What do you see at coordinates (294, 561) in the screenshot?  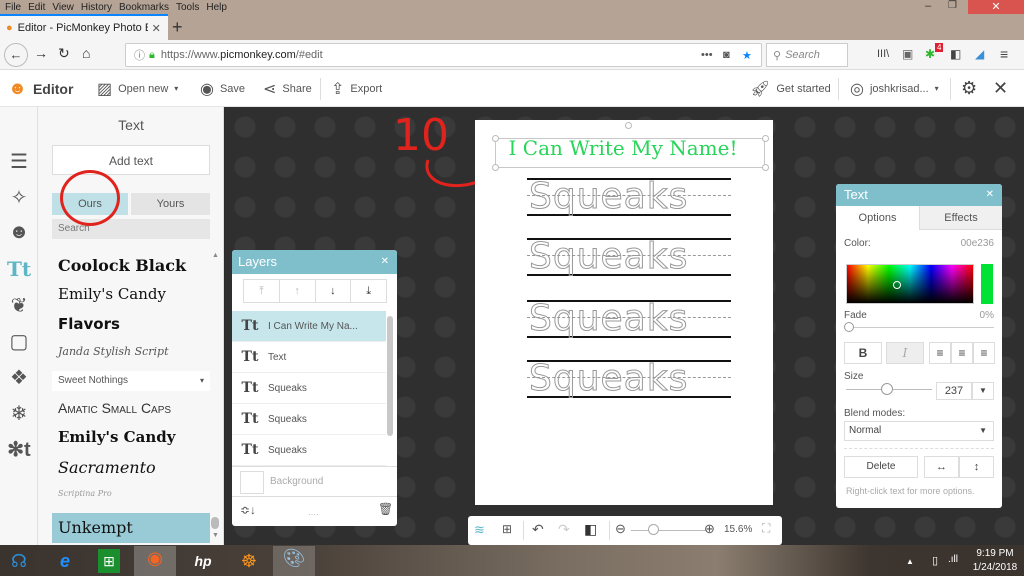 I see `paint-icon: 🎨︎` at bounding box center [294, 561].